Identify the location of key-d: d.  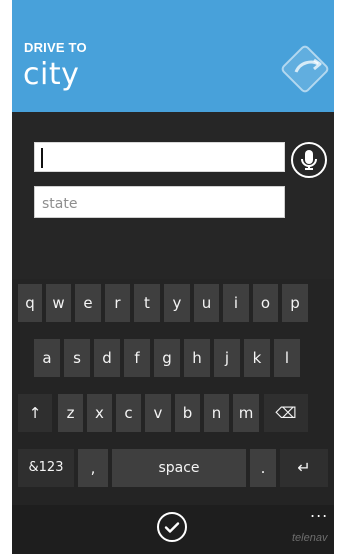
(107, 358).